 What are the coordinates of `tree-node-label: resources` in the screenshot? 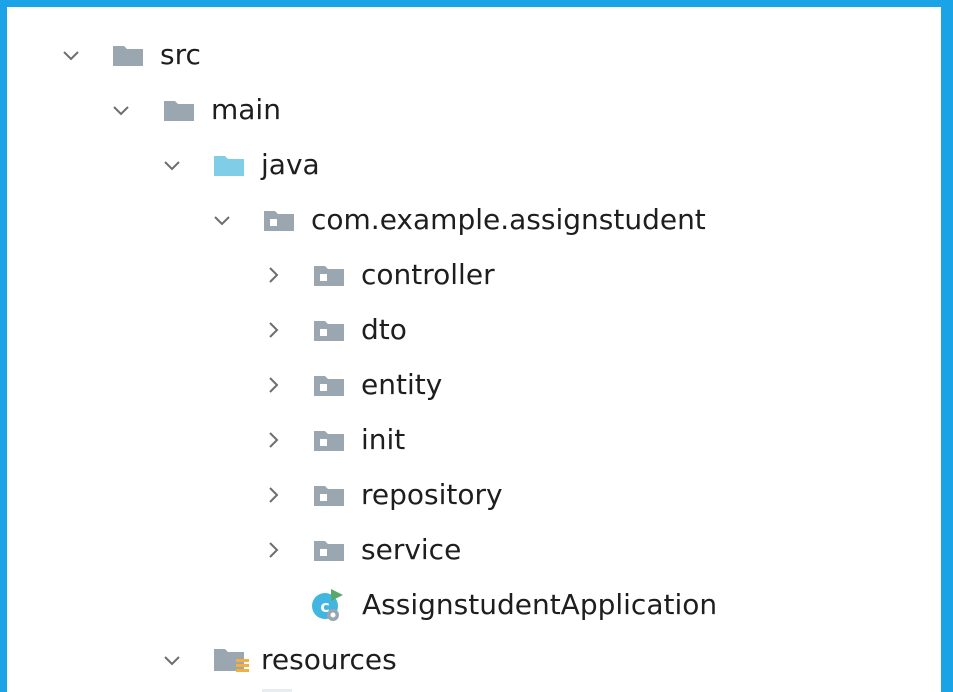 It's located at (329, 659).